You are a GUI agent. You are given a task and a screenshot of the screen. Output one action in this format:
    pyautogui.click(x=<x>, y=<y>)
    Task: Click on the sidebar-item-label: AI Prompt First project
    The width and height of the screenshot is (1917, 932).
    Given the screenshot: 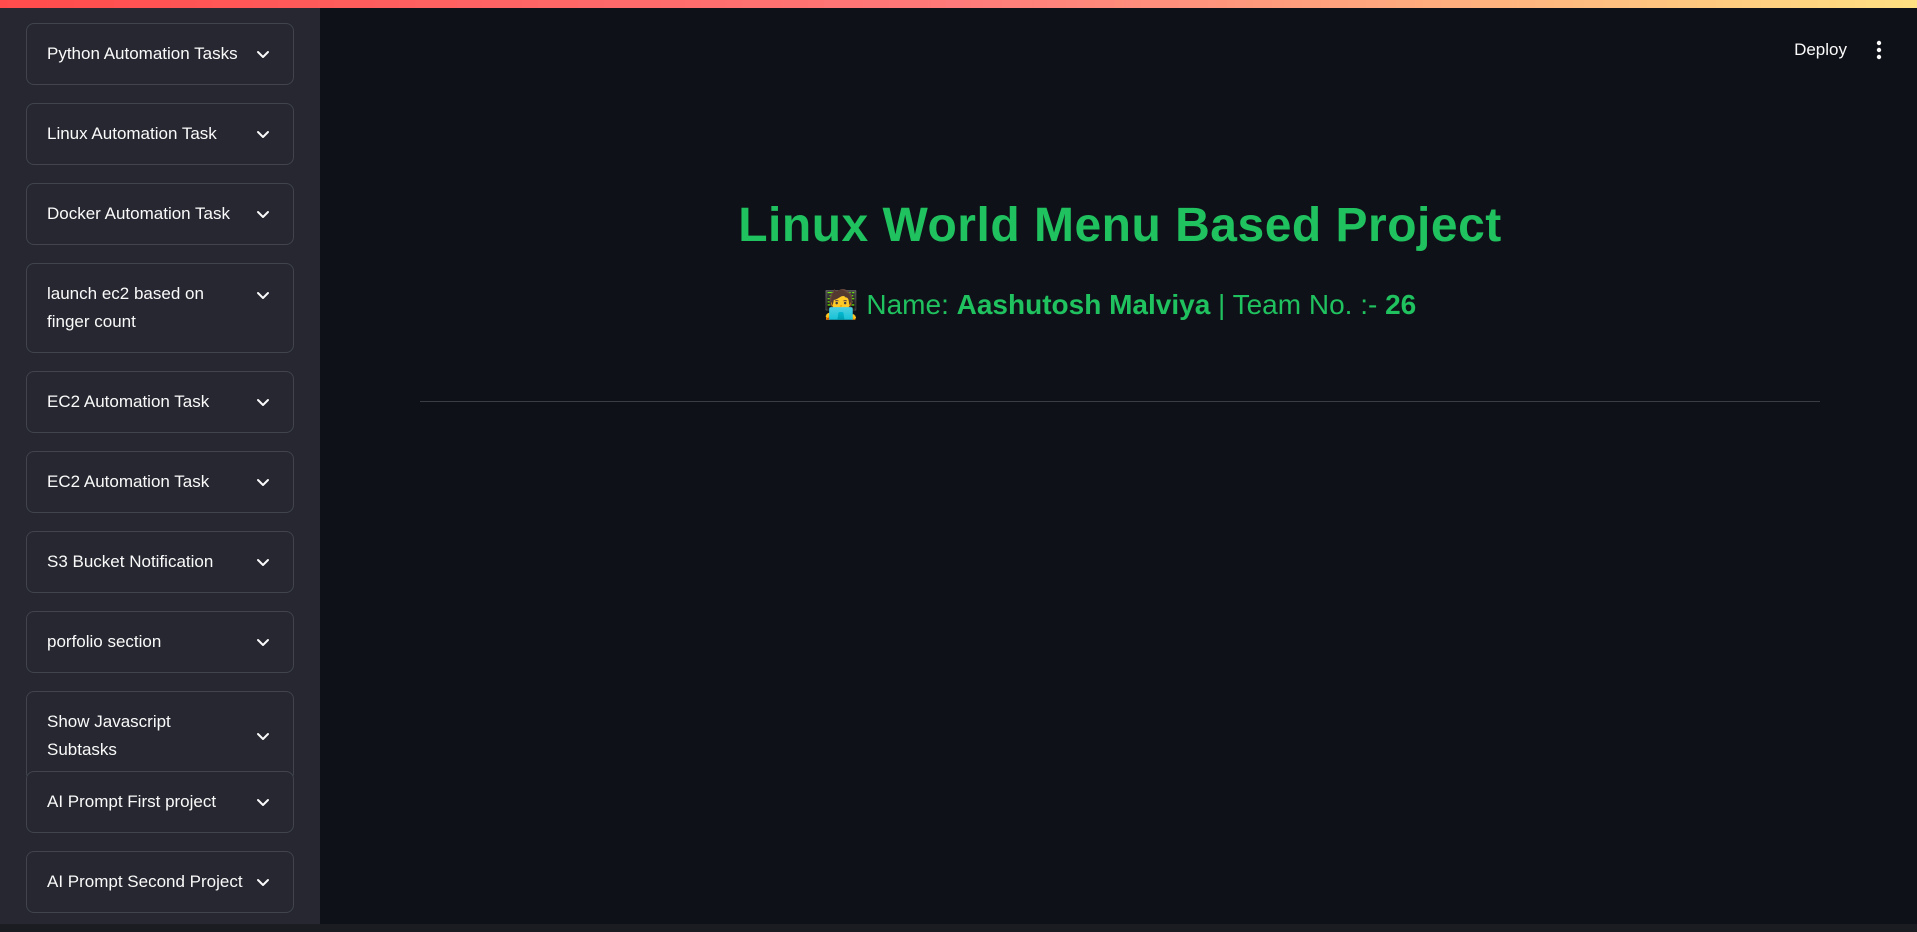 What is the action you would take?
    pyautogui.click(x=132, y=801)
    